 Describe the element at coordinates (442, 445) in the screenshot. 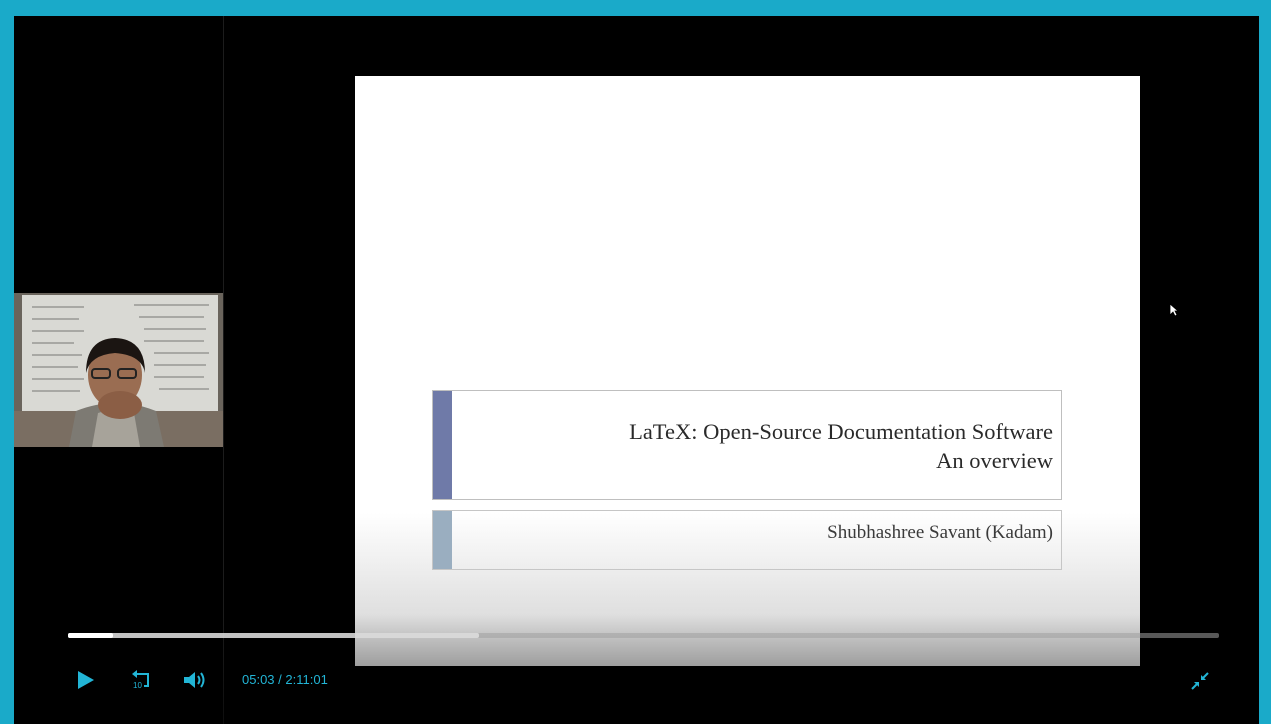

I see `title-accent-bar` at that location.